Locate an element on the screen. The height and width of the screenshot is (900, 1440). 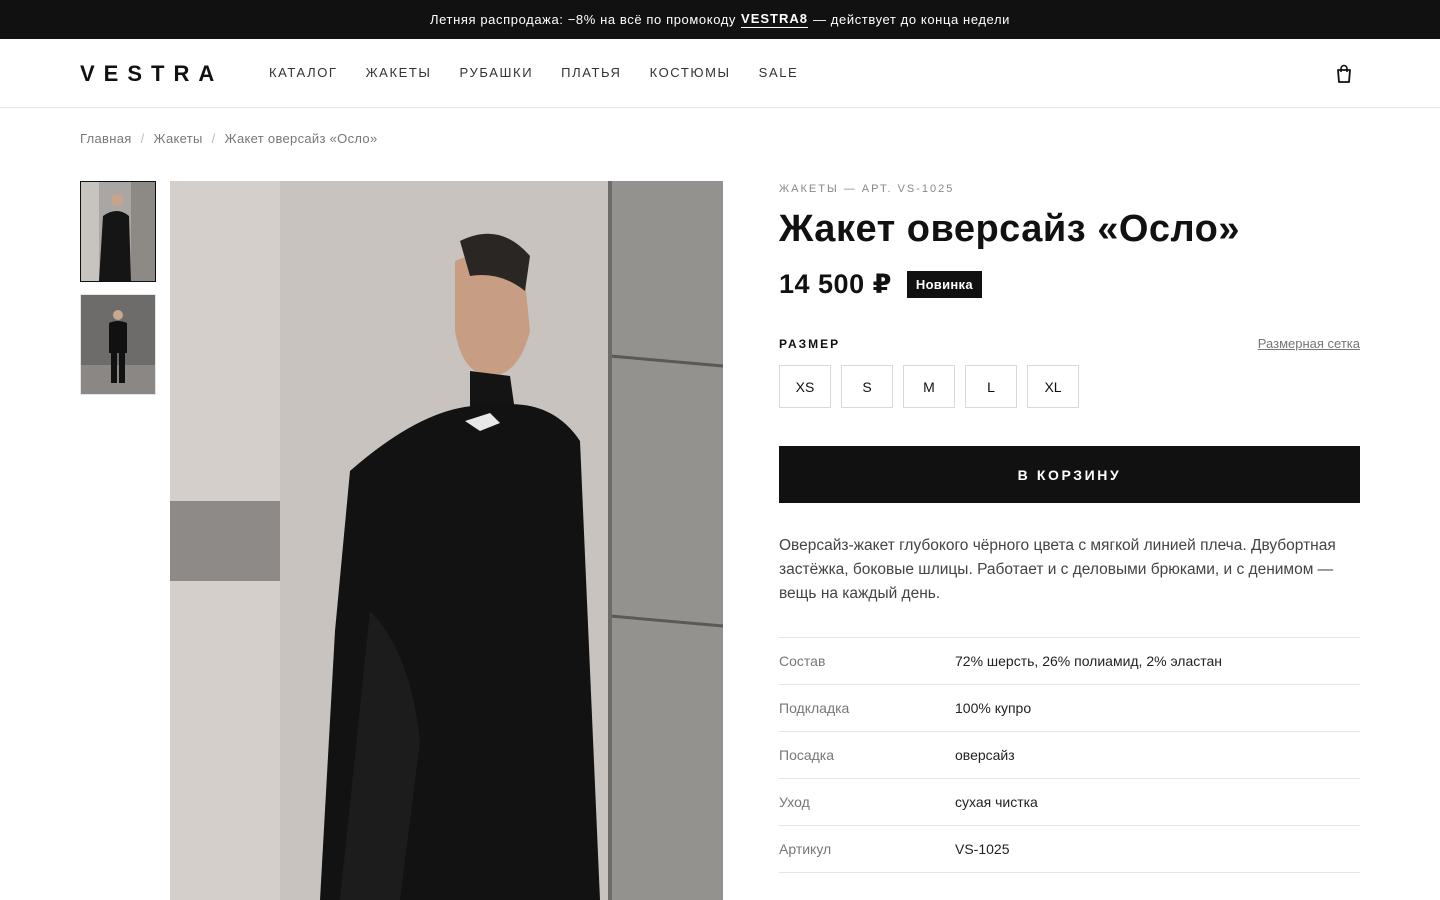
spec-value: VS-1025 is located at coordinates (982, 849).